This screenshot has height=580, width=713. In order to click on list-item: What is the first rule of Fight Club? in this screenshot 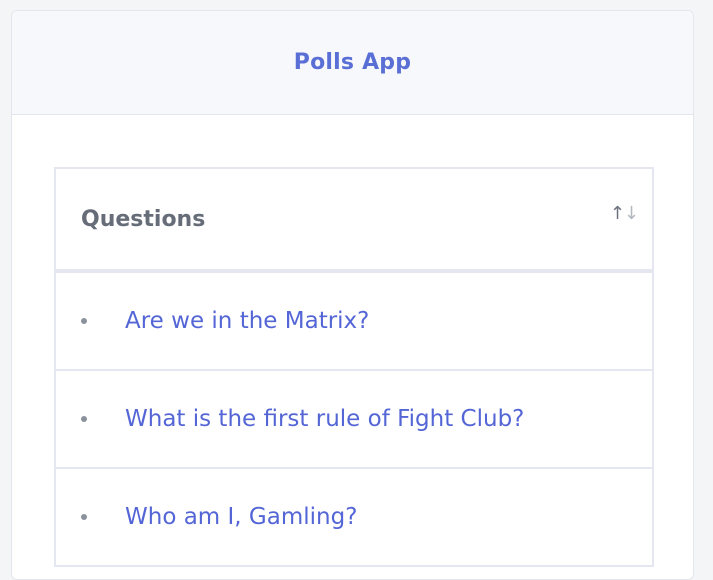, I will do `click(354, 420)`.